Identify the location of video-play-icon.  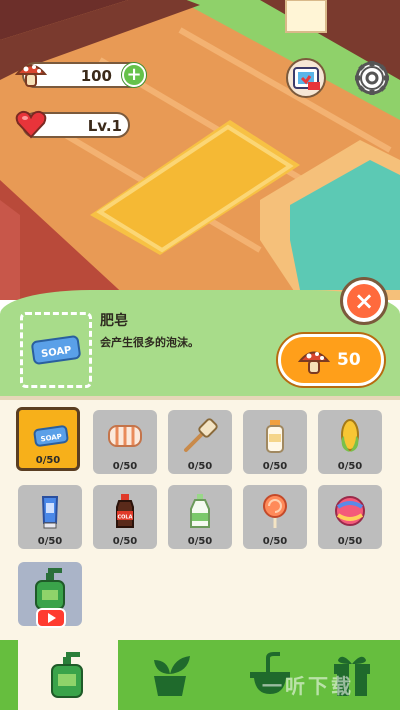
(51, 618).